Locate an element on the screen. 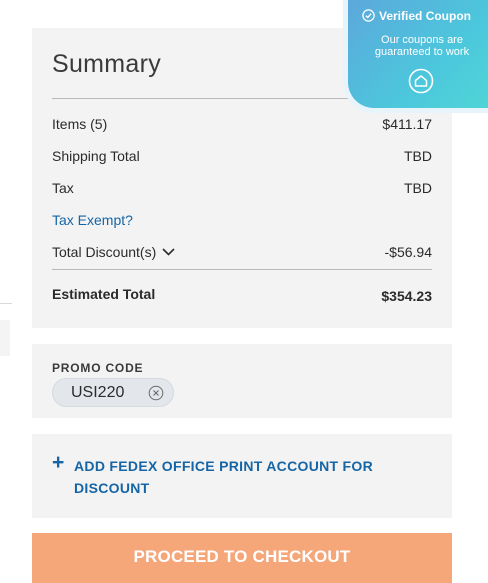  shipping-value: TBD is located at coordinates (418, 156).